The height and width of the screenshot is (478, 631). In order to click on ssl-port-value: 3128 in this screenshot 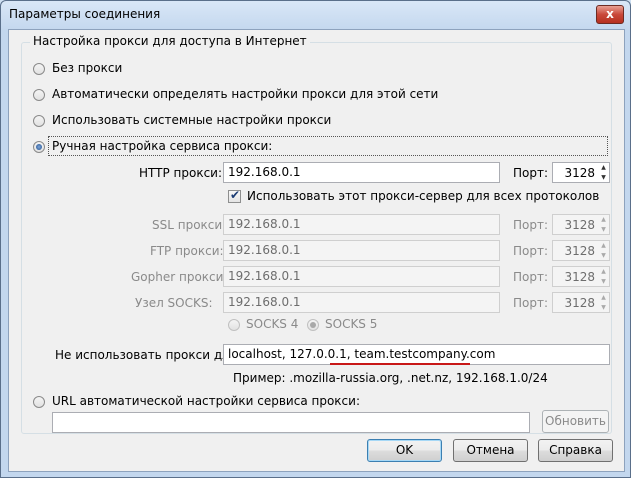, I will do `click(579, 225)`.